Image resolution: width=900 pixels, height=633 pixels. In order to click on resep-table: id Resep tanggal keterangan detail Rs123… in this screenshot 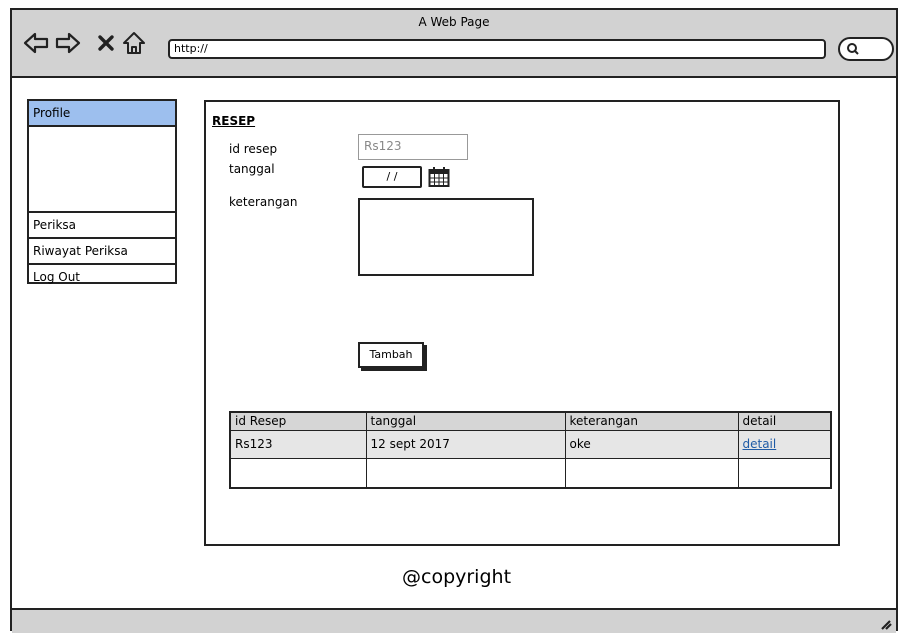, I will do `click(530, 450)`.